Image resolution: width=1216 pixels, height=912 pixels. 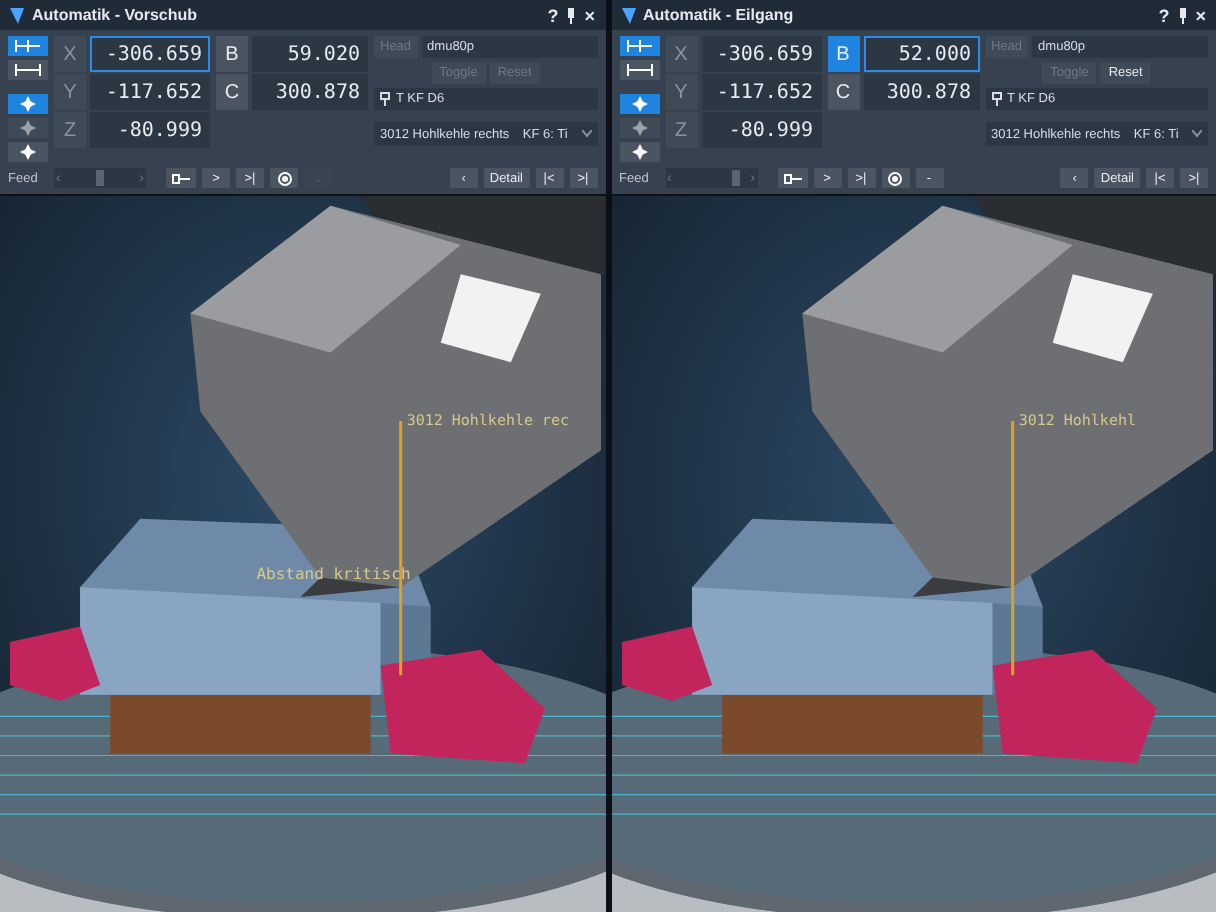 I want to click on rotary-axis-button: B, so click(x=232, y=54).